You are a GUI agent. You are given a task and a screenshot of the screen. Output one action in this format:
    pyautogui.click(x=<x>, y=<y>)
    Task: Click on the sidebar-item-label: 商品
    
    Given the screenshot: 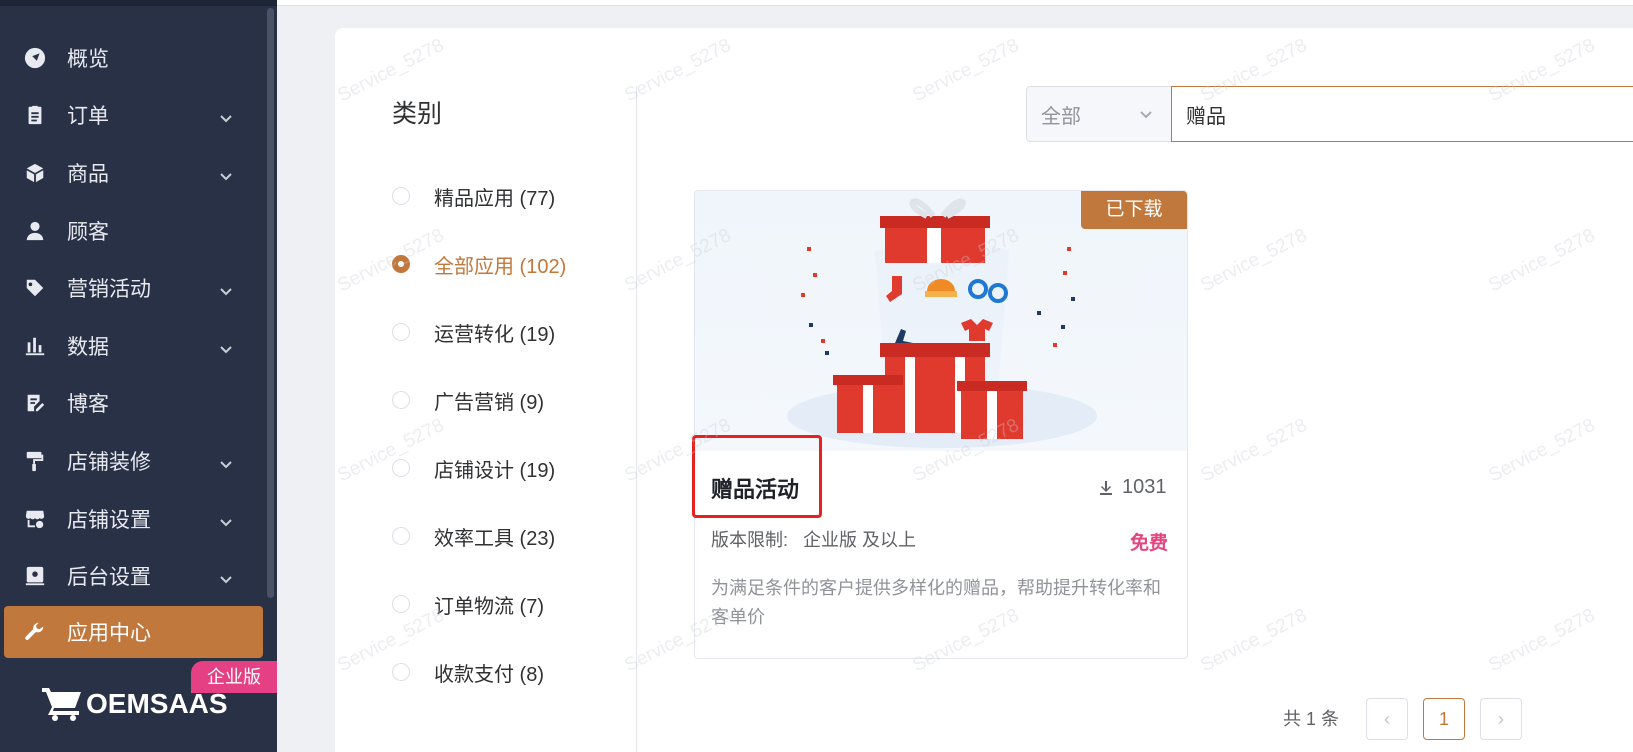 What is the action you would take?
    pyautogui.click(x=88, y=174)
    